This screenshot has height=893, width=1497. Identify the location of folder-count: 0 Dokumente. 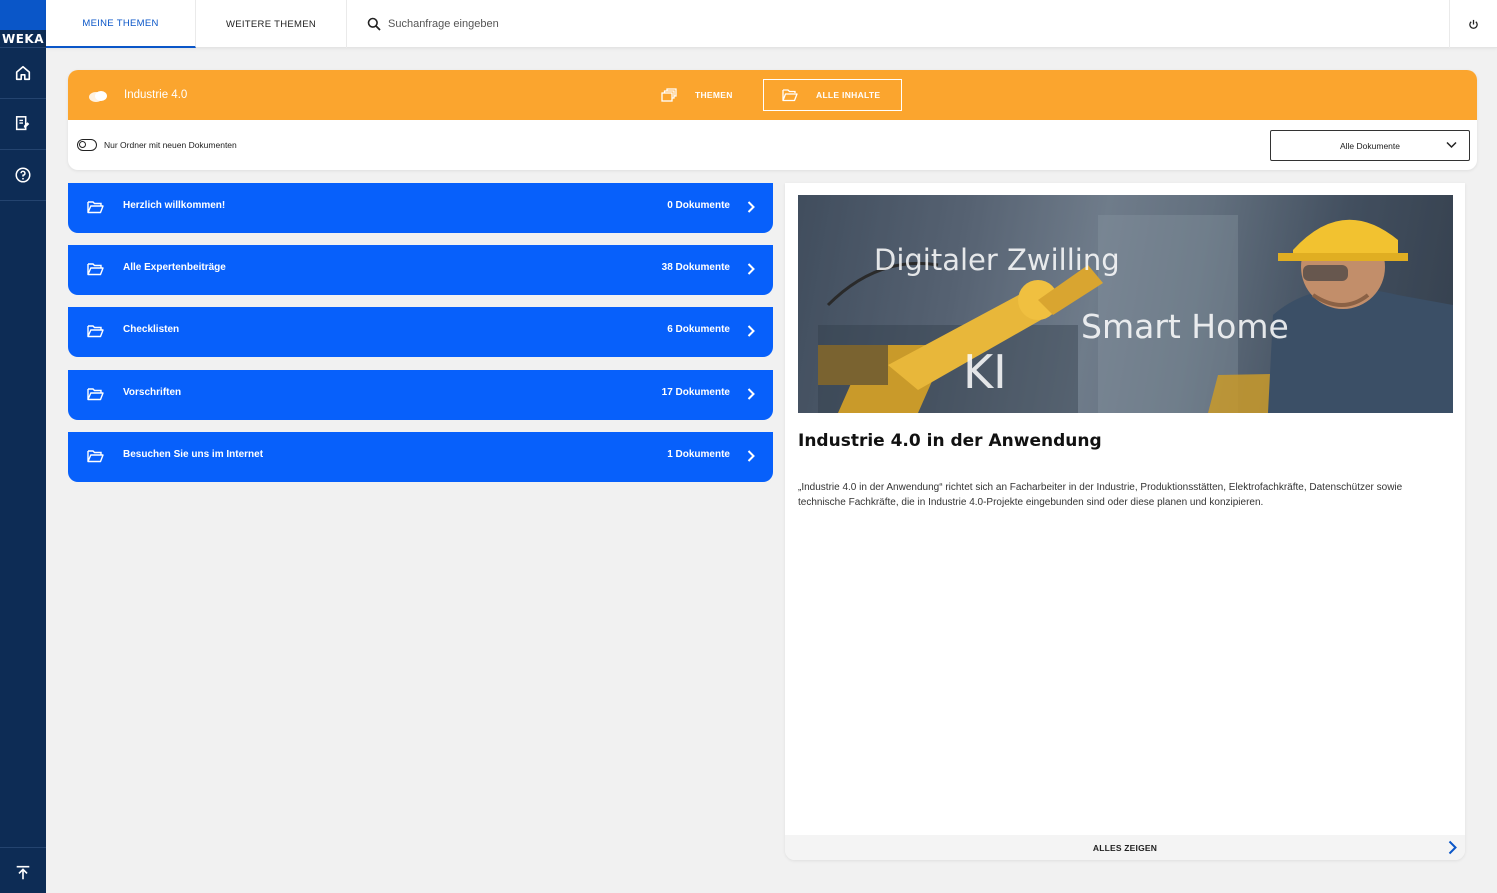
(698, 205).